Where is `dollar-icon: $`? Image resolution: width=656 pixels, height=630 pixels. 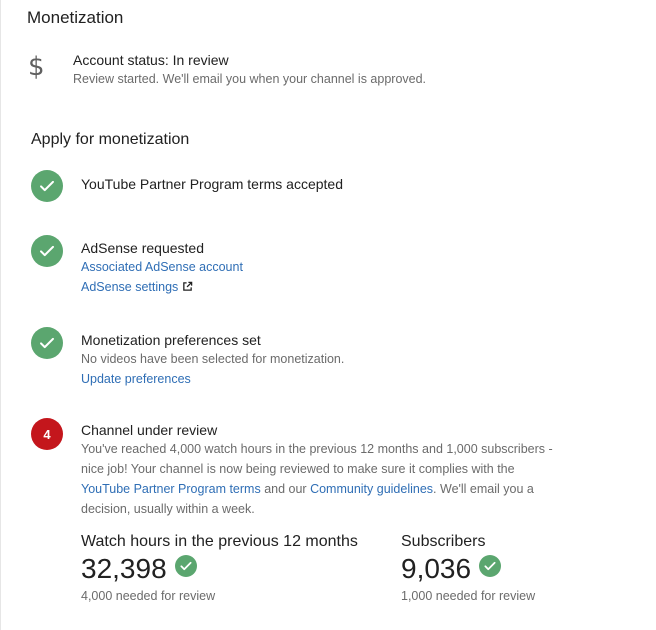 dollar-icon: $ is located at coordinates (36, 67).